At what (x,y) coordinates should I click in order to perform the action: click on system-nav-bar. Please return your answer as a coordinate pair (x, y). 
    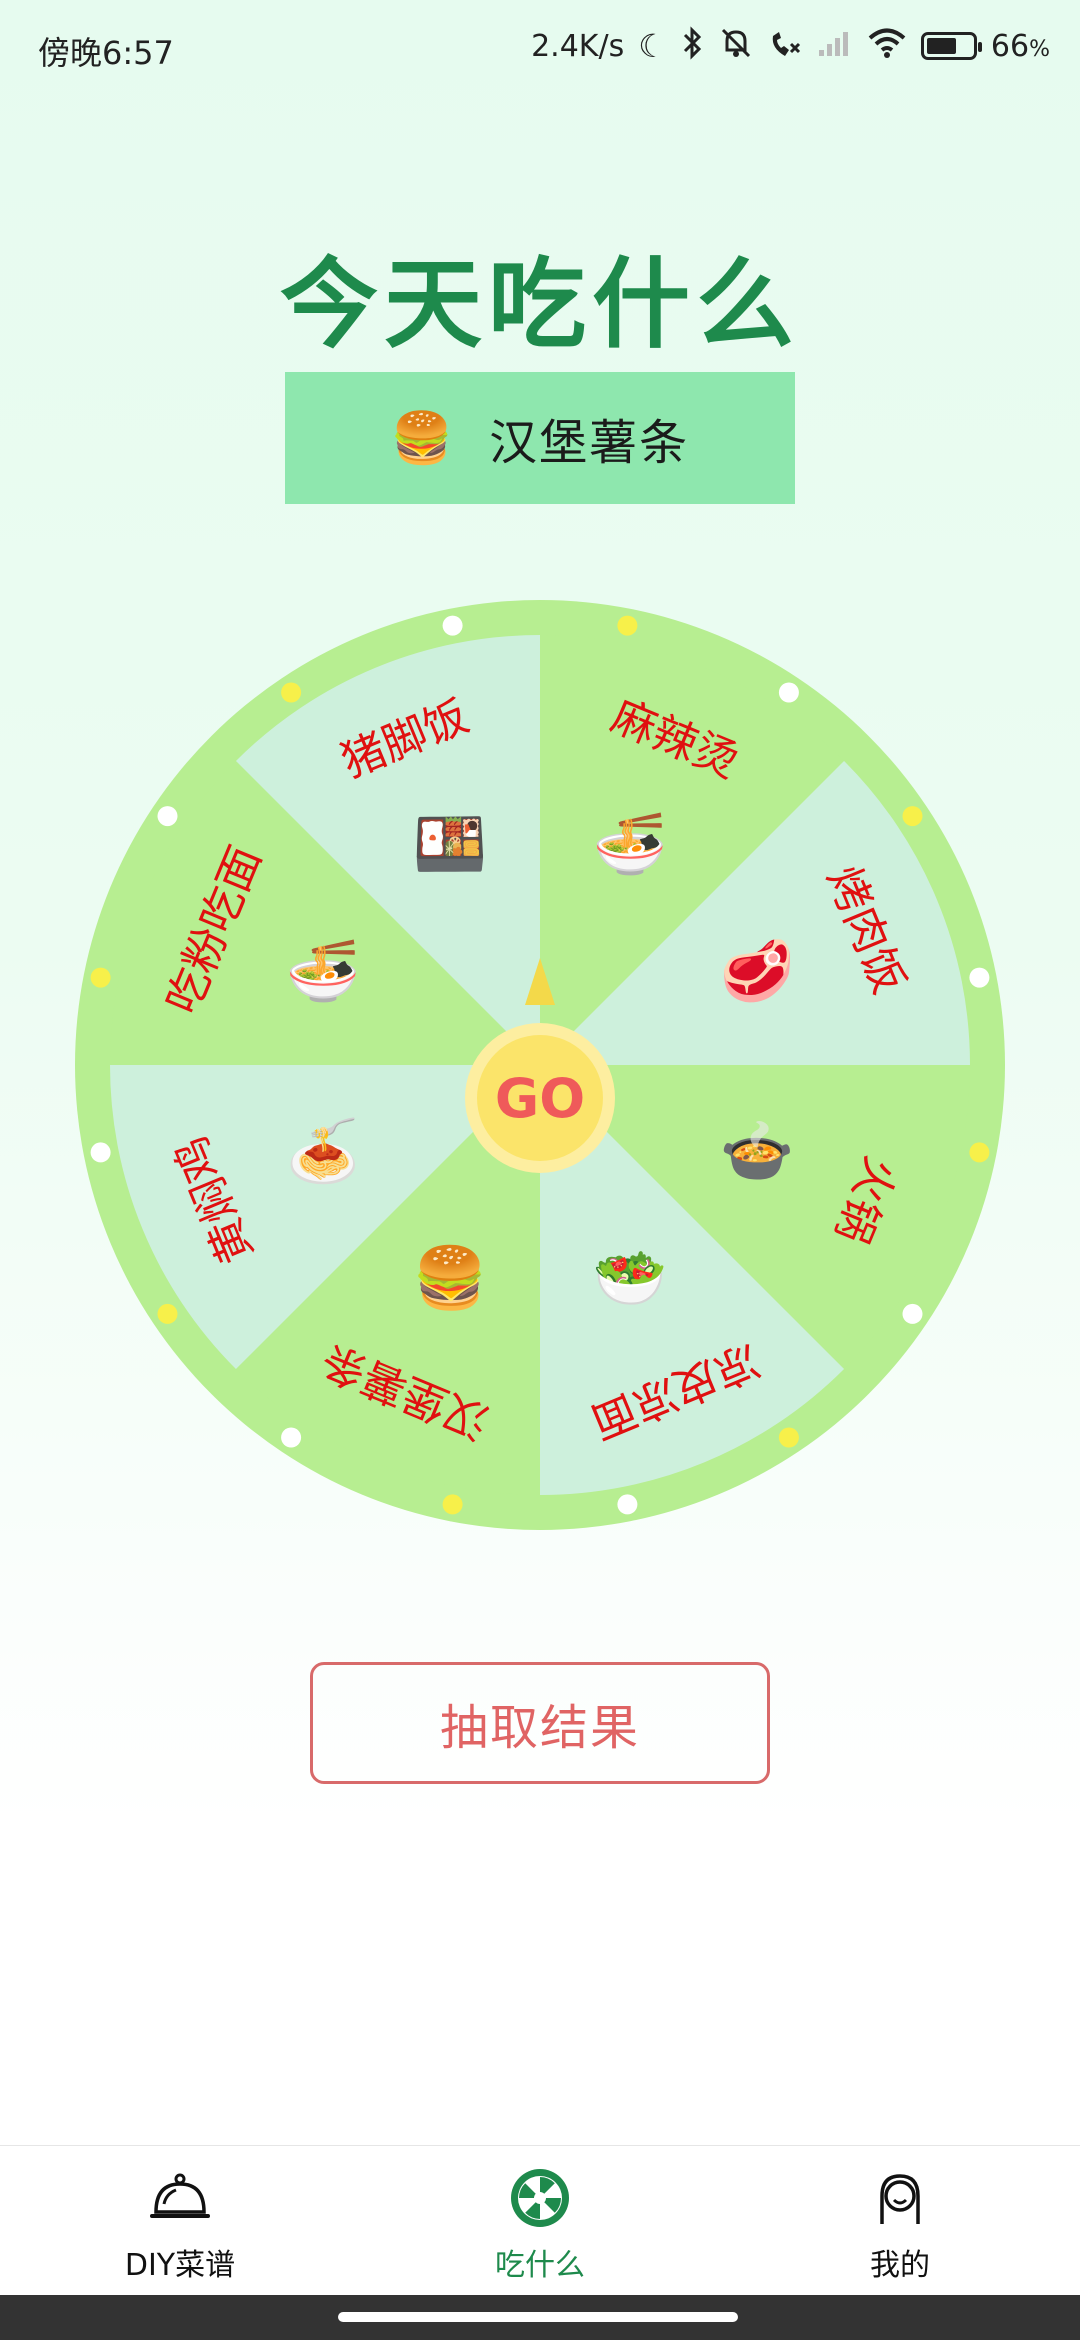
    Looking at the image, I should click on (540, 2317).